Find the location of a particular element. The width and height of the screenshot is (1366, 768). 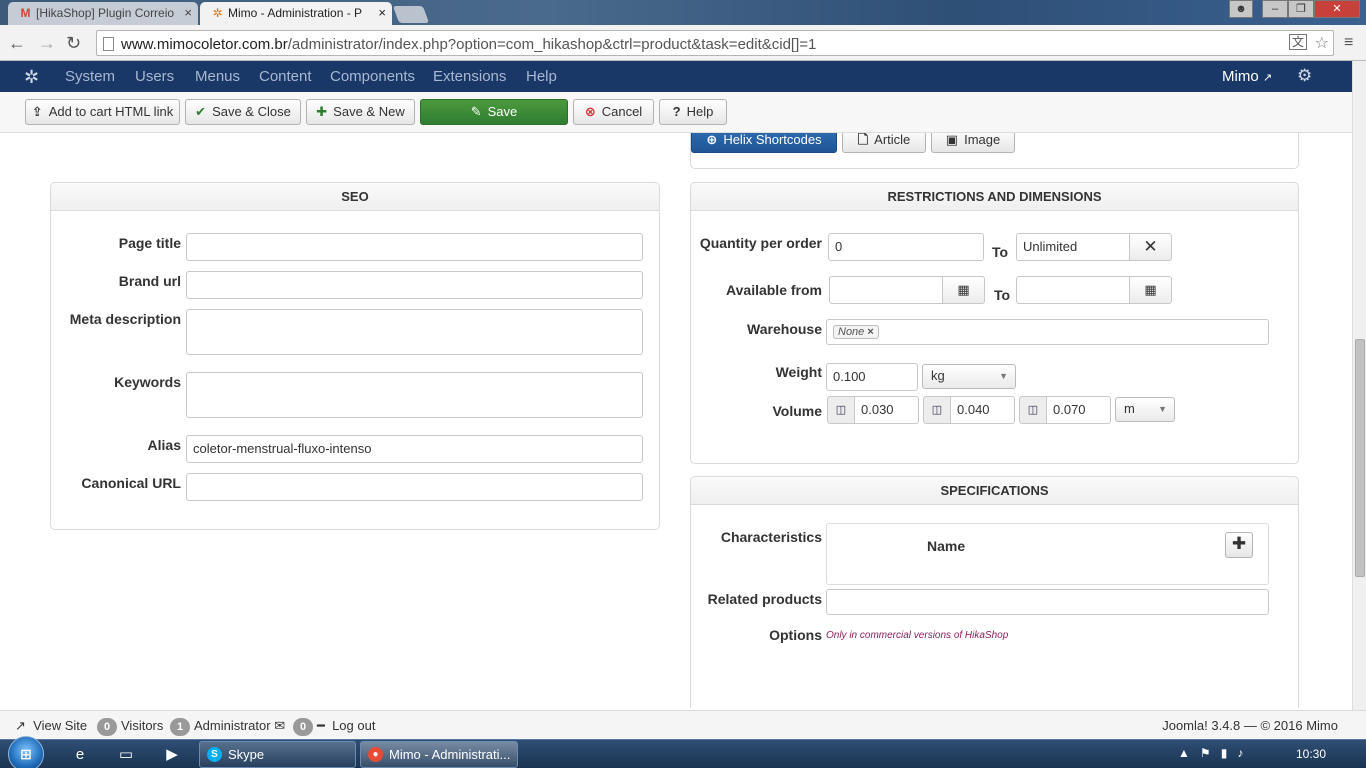

warehouse-select: None × is located at coordinates (1047, 332).